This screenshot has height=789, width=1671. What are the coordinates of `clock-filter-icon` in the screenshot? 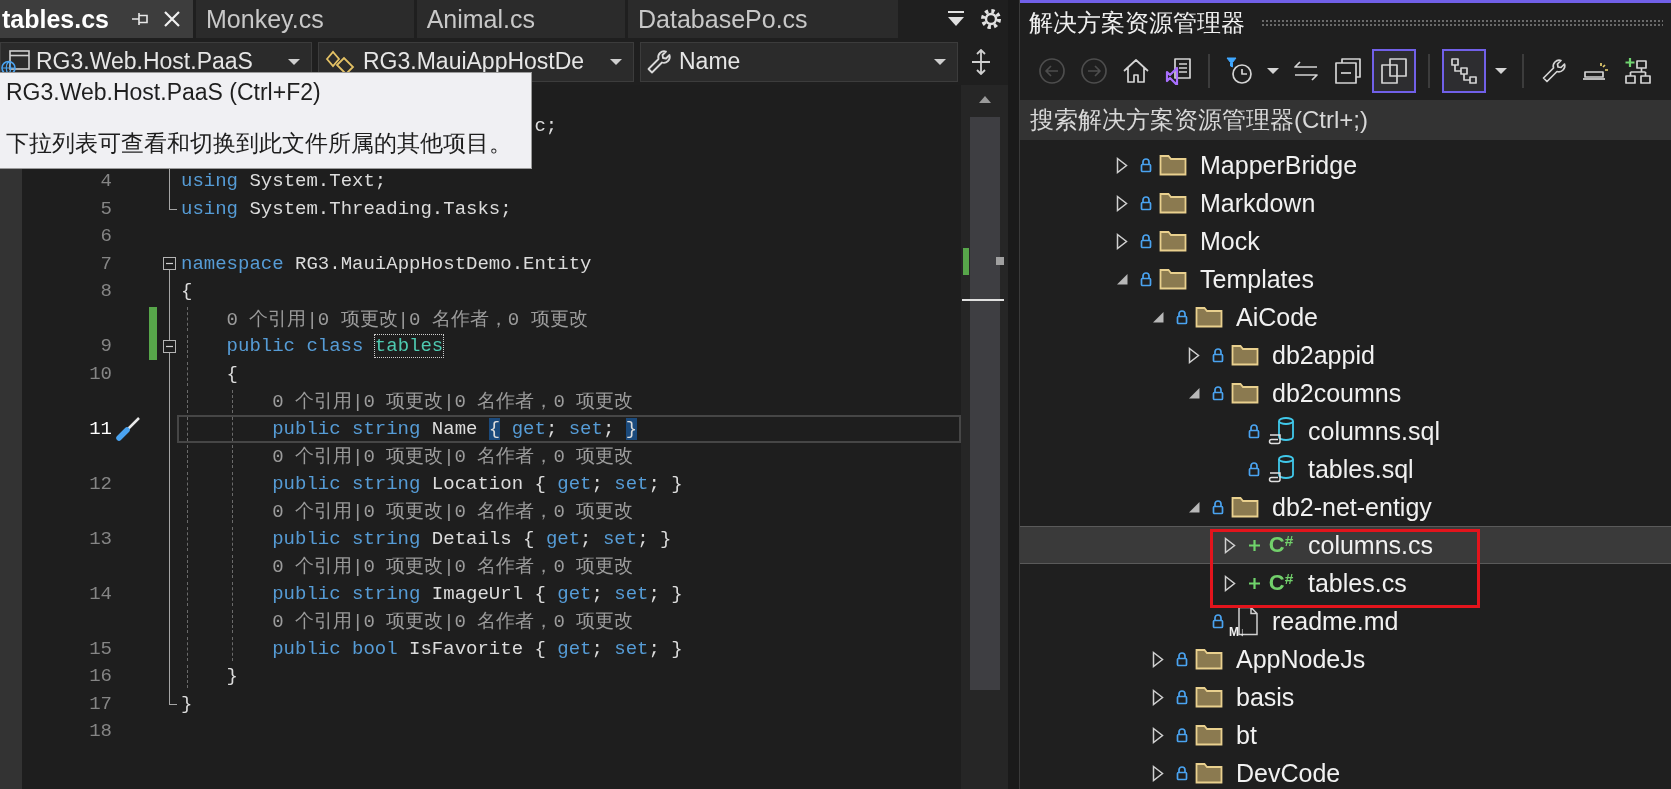 It's located at (1240, 70).